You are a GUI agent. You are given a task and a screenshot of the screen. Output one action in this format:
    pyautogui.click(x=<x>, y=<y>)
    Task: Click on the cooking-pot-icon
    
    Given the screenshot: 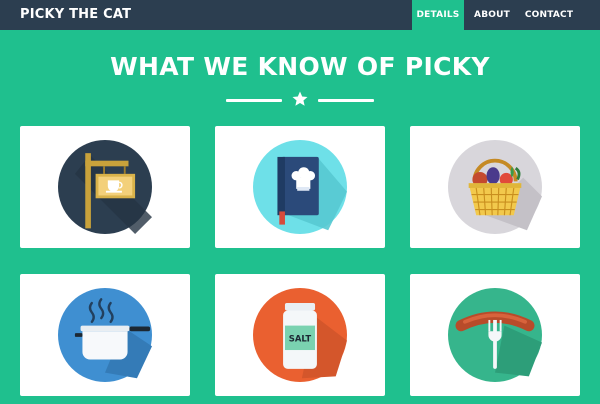 What is the action you would take?
    pyautogui.click(x=105, y=335)
    